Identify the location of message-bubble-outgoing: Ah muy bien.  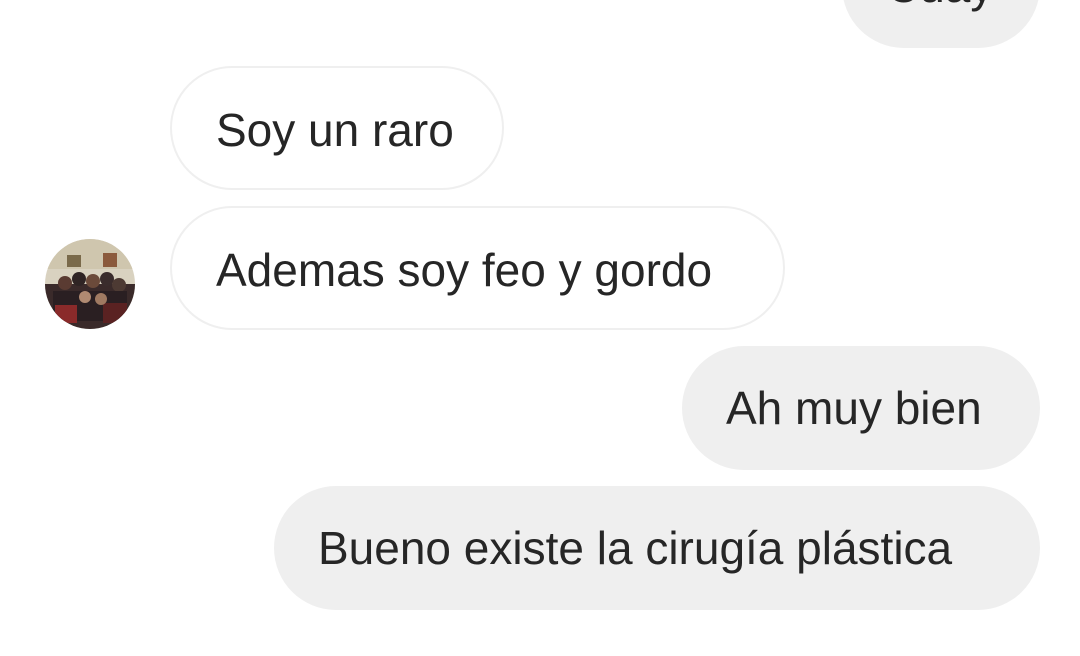
(861, 408).